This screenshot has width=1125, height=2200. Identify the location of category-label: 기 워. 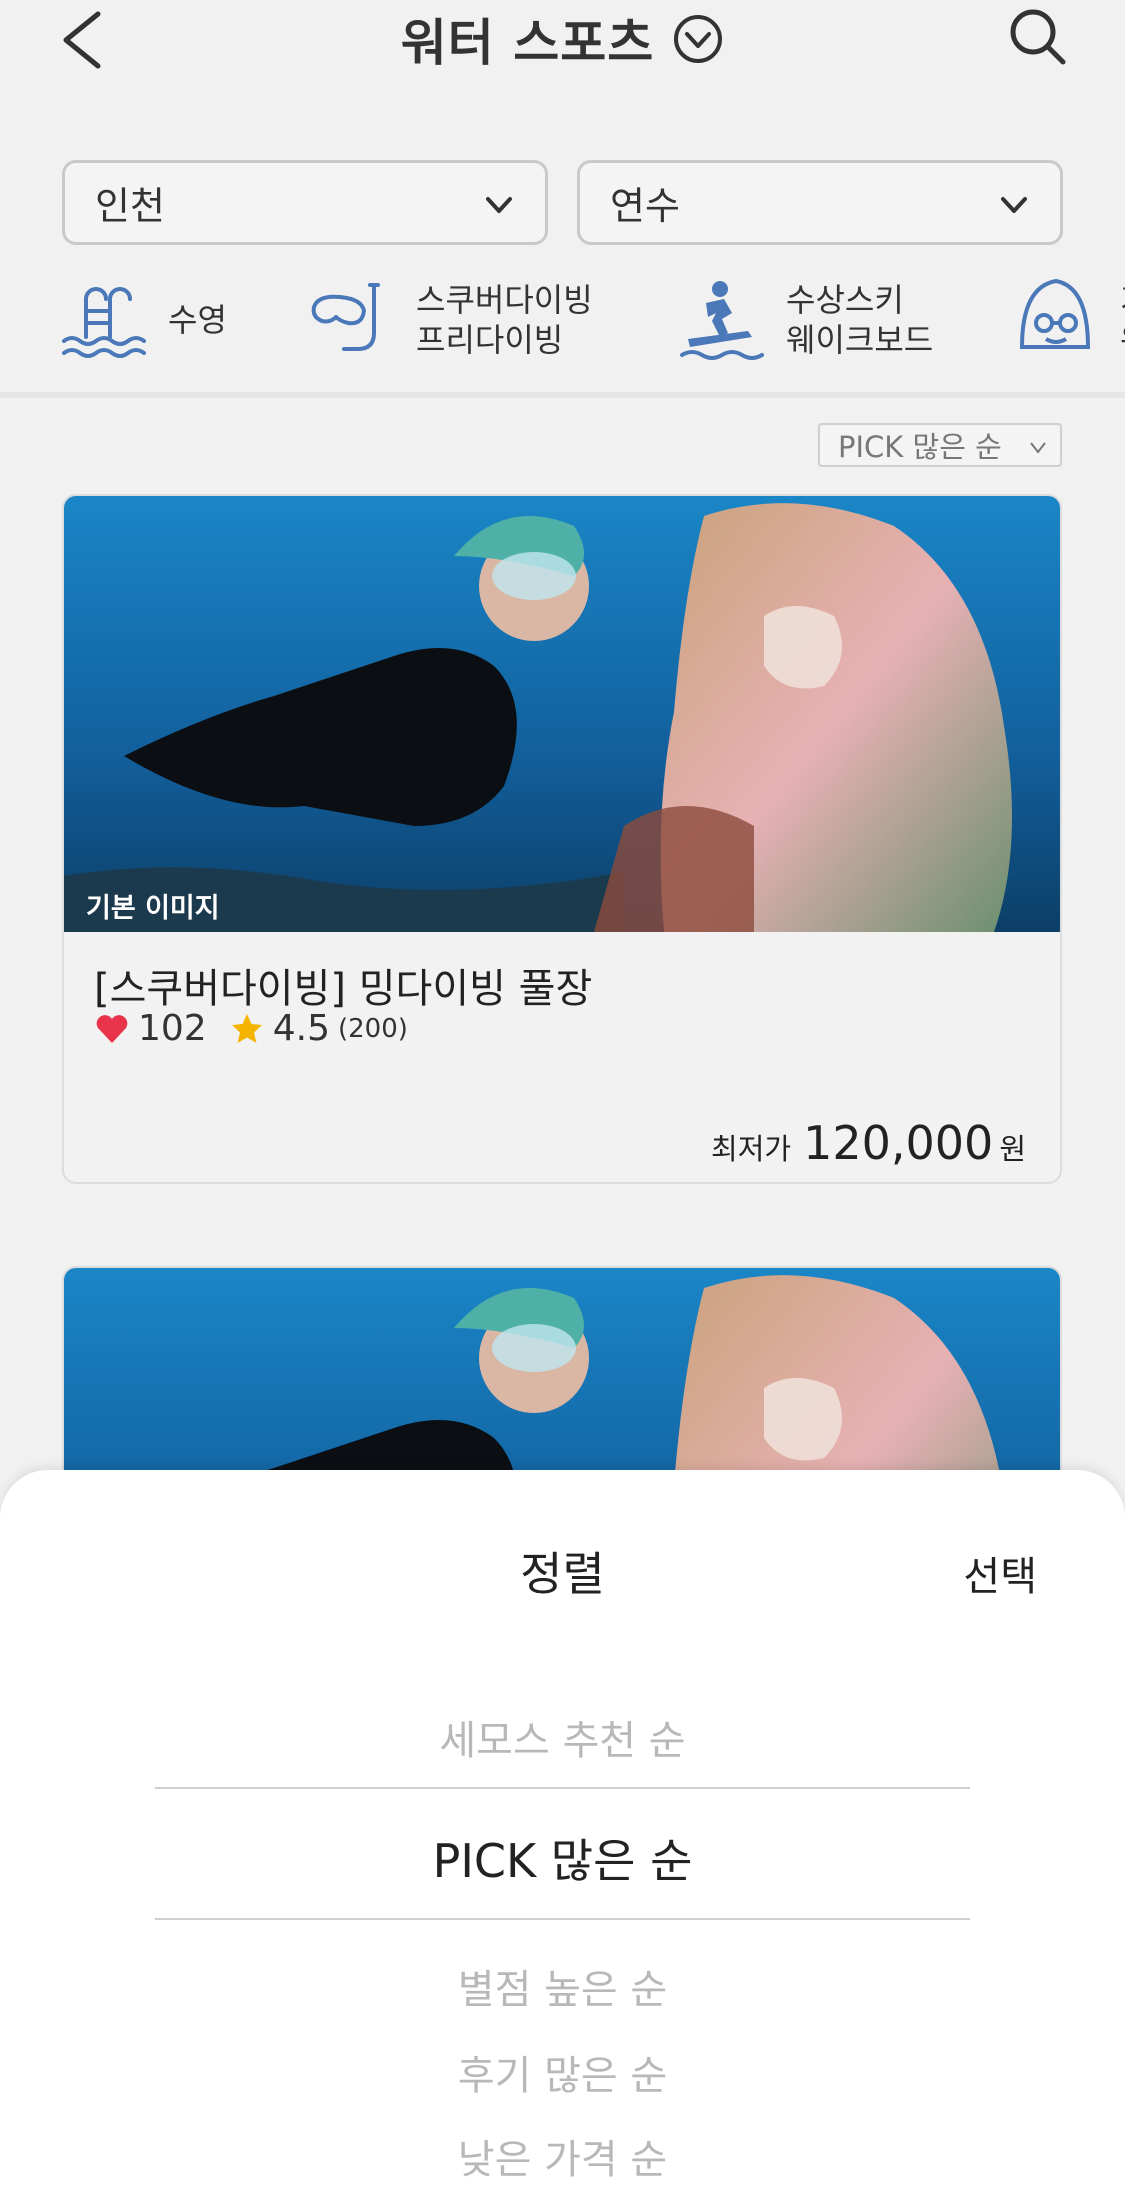
(1122, 320).